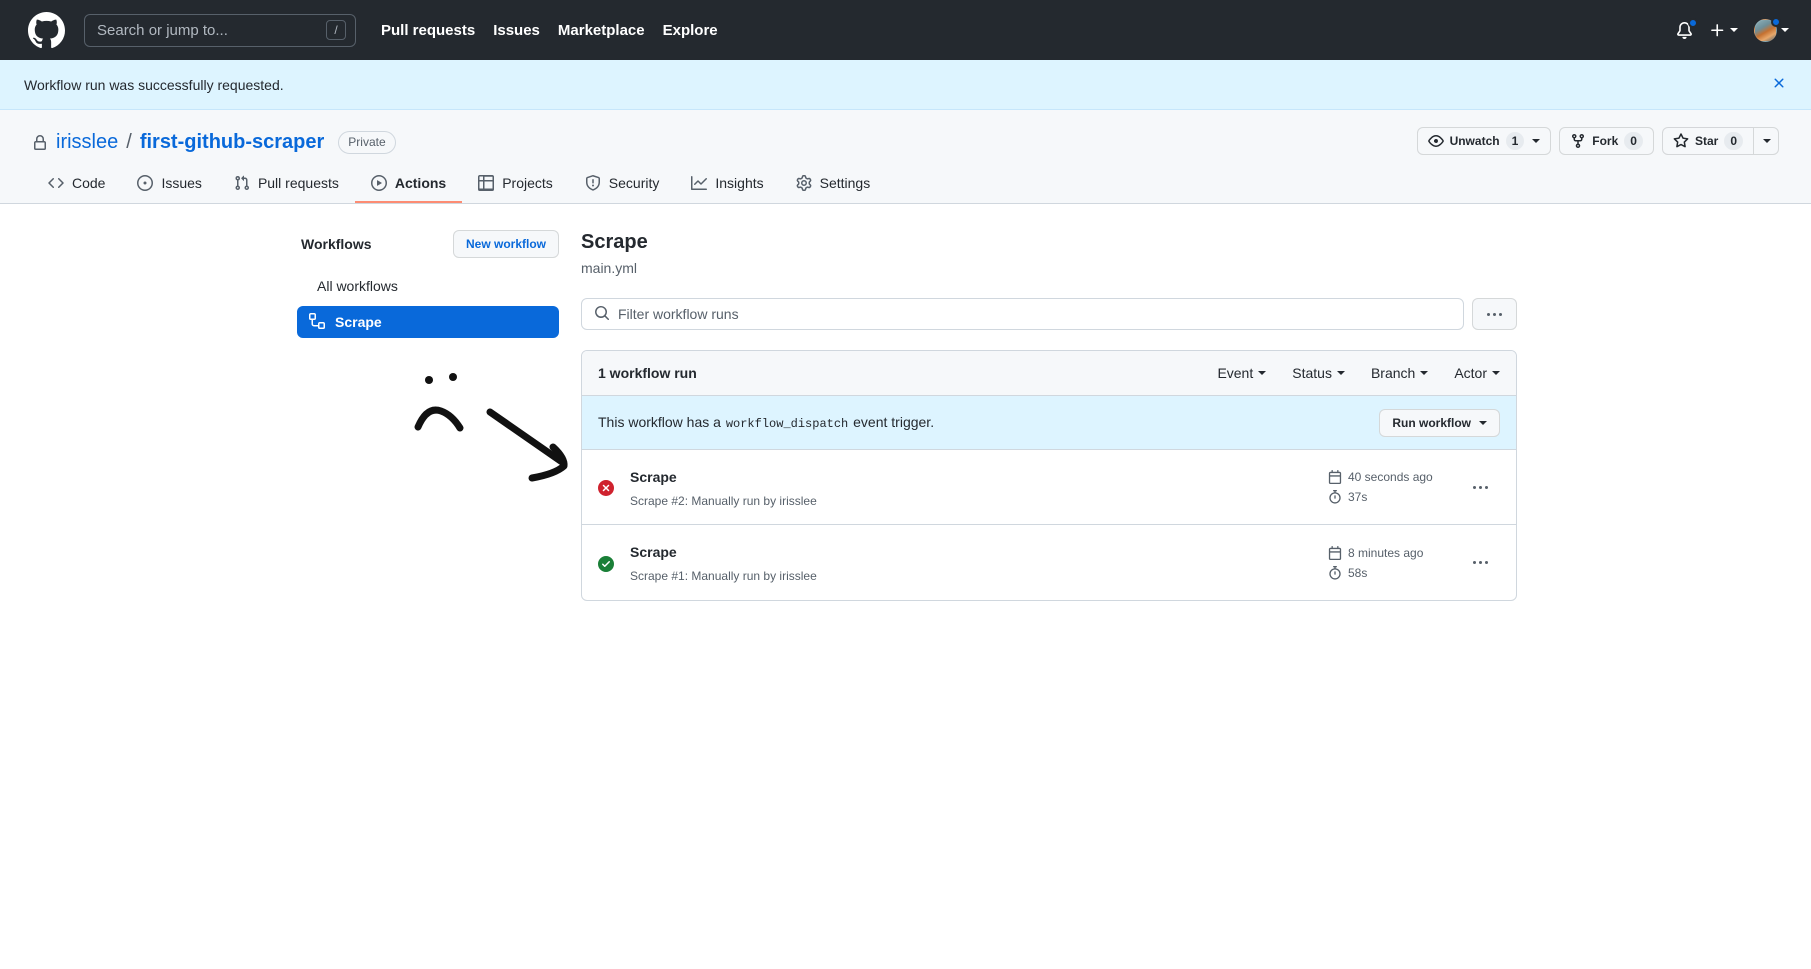  Describe the element at coordinates (145, 183) in the screenshot. I see `issue-opened-icon` at that location.